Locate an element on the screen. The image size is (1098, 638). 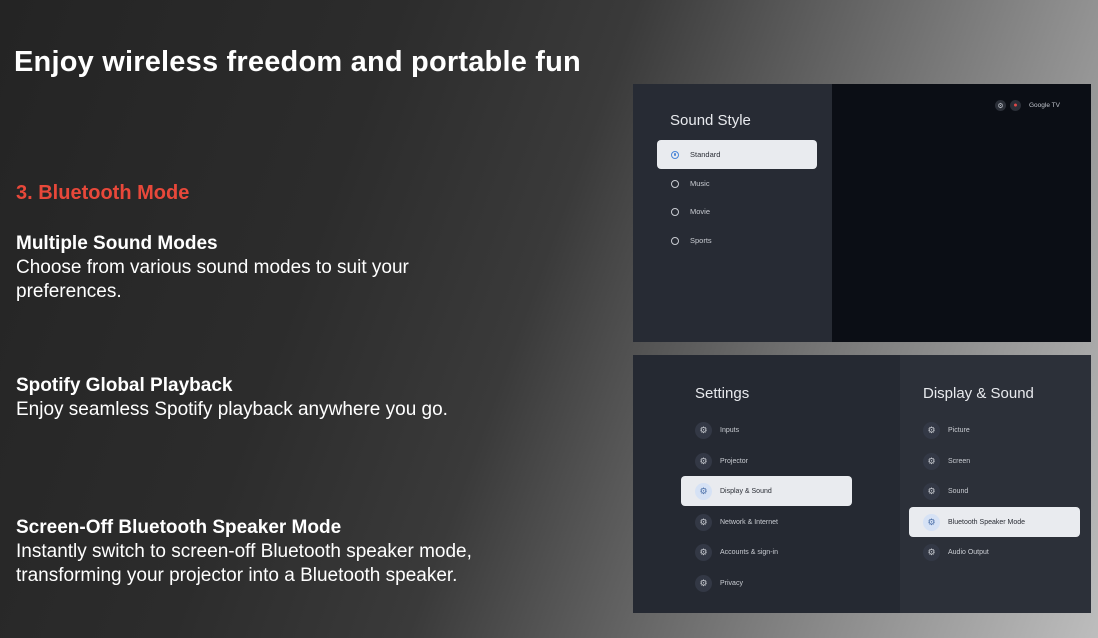
radio-selected-icon is located at coordinates (675, 154).